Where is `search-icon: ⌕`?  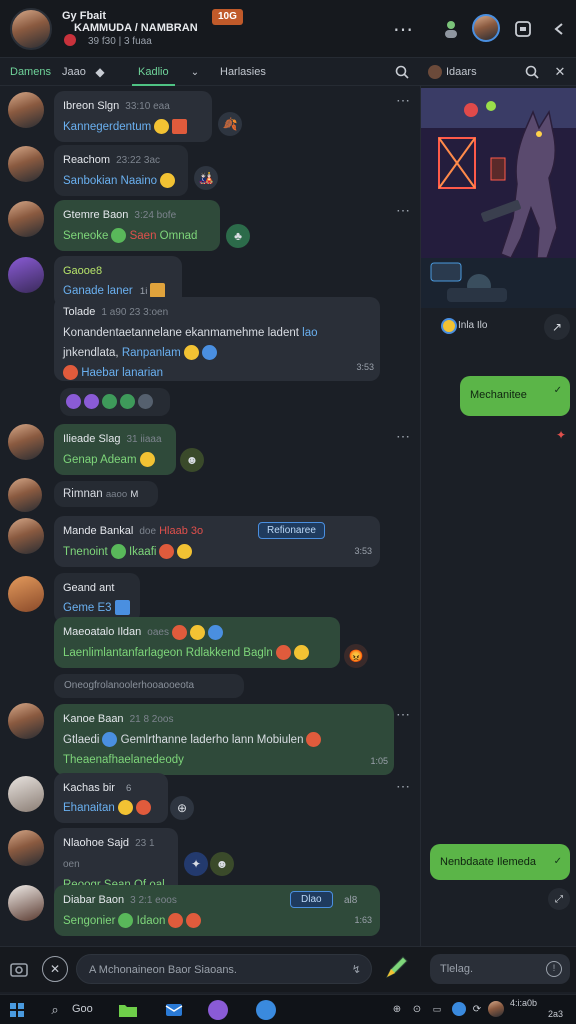 search-icon: ⌕ is located at coordinates (55, 1010).